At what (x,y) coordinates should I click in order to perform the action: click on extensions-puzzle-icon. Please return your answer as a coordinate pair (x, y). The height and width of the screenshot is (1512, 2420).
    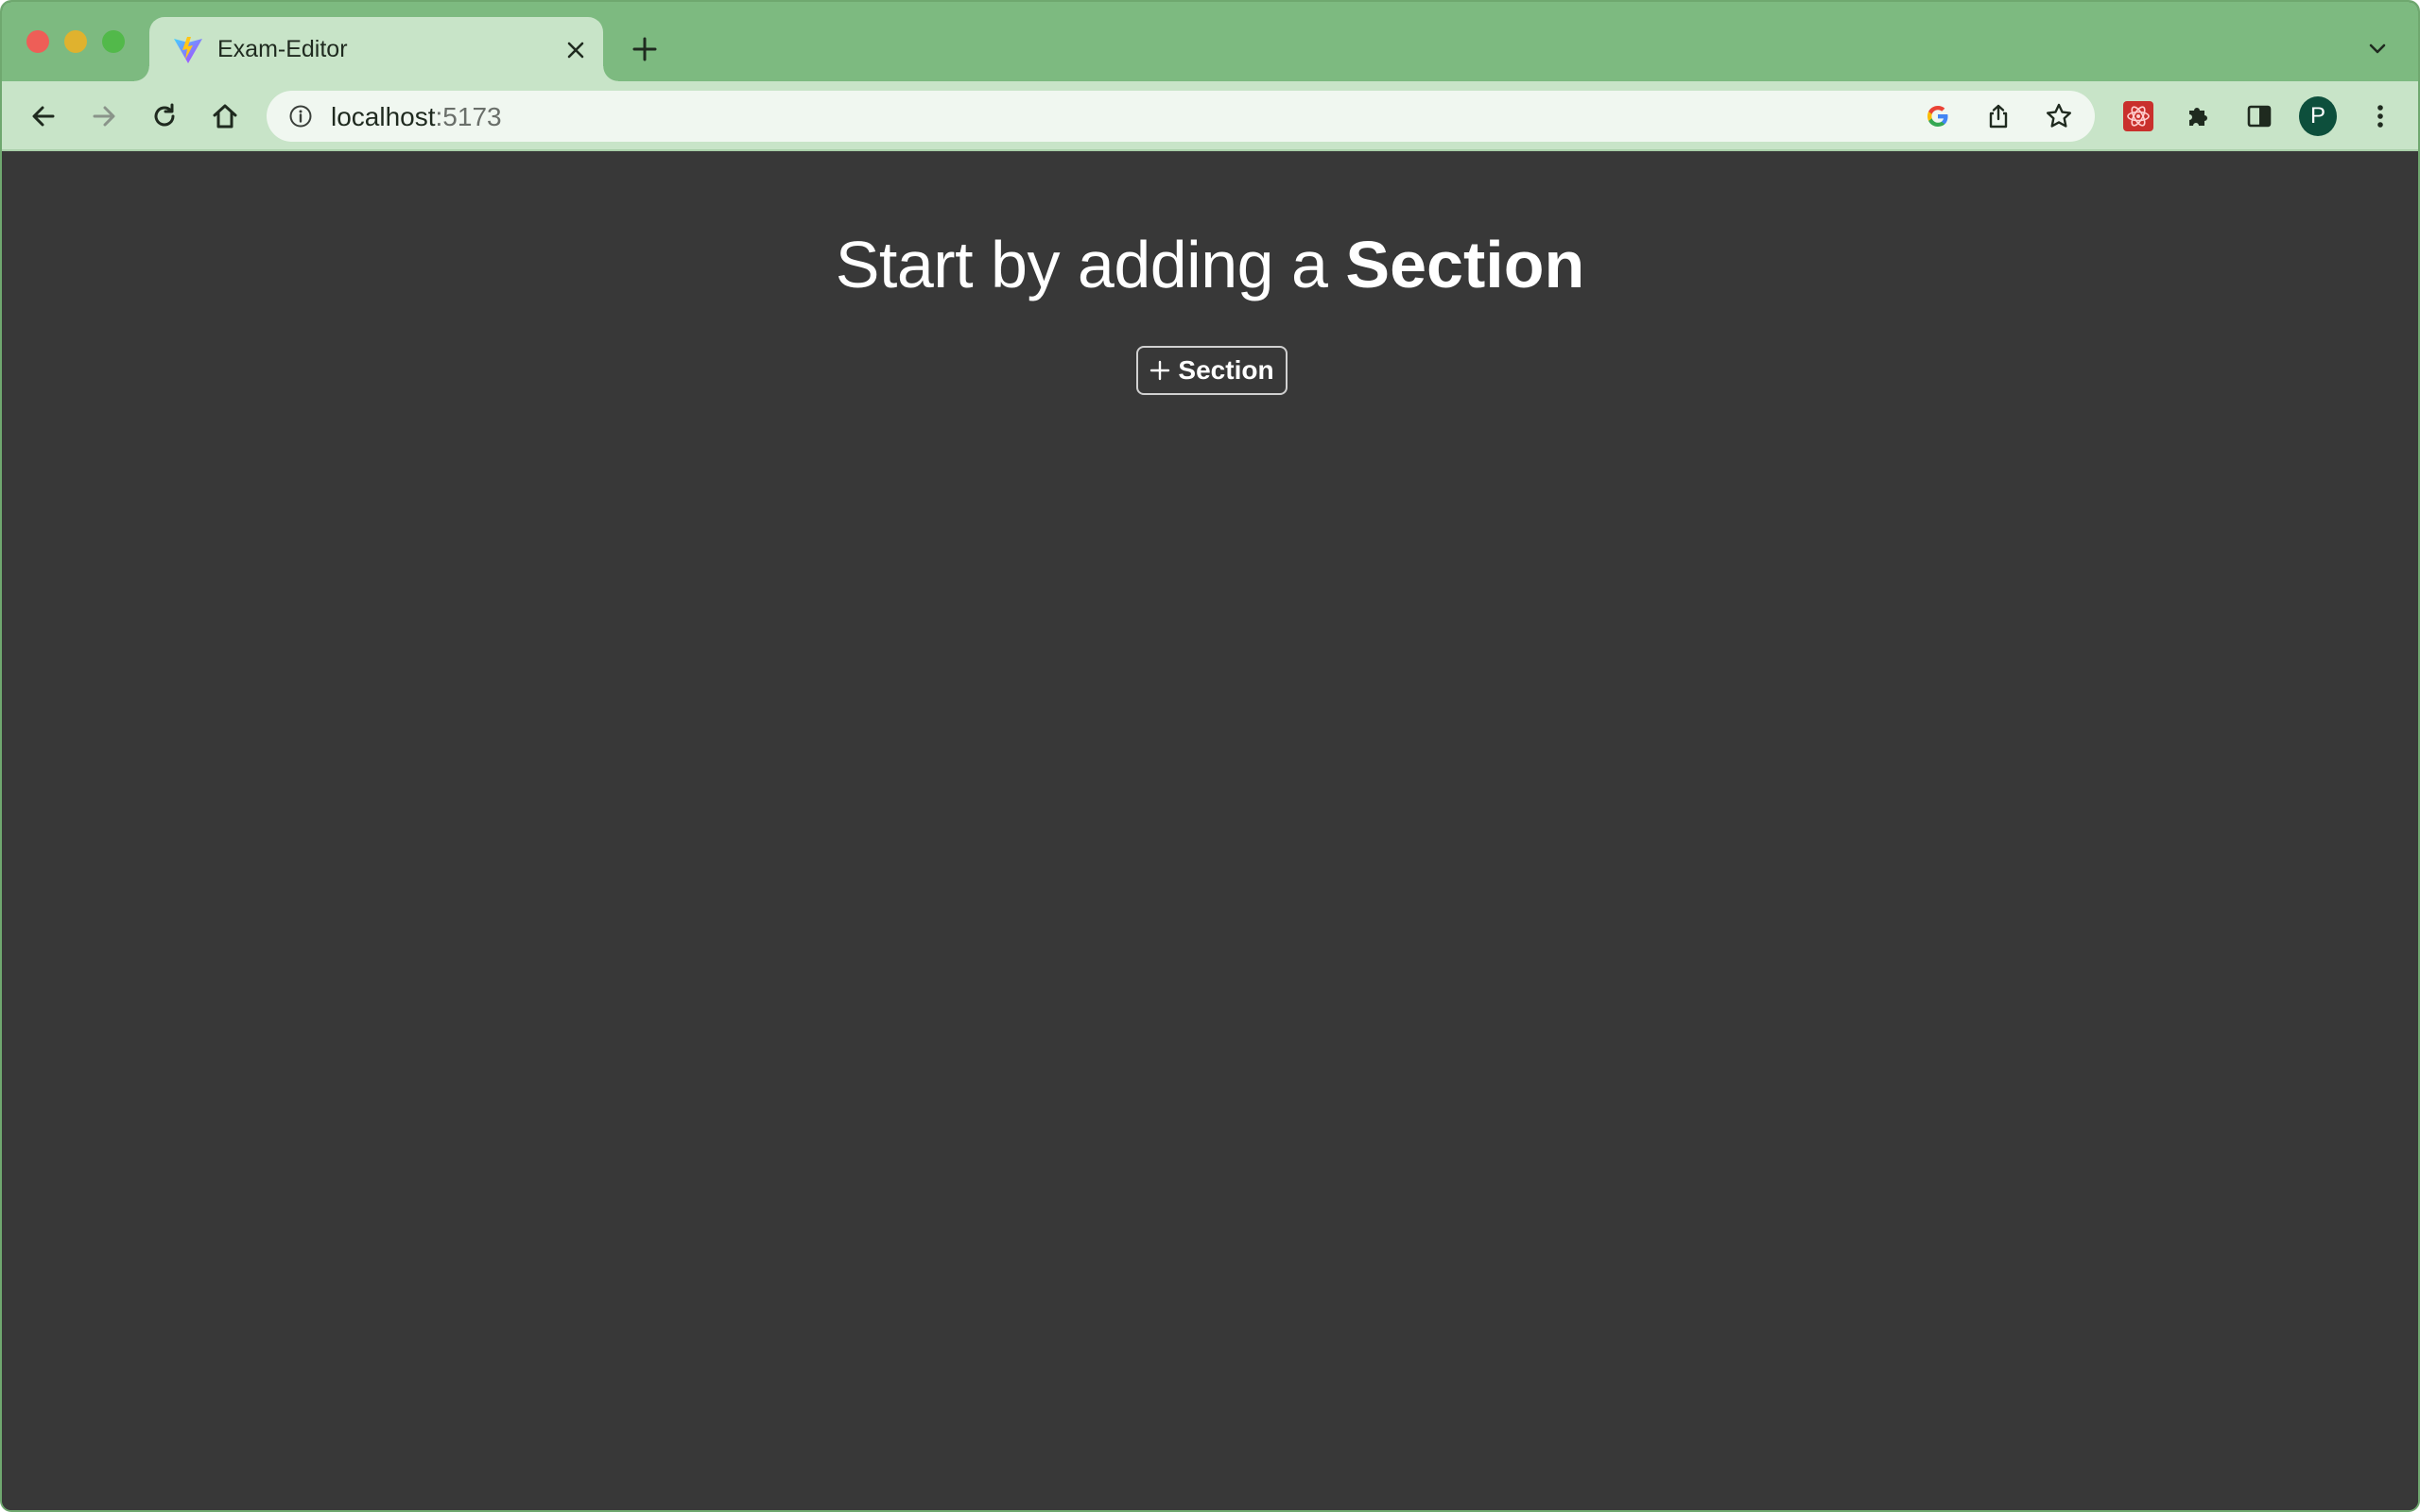
    Looking at the image, I should click on (2199, 116).